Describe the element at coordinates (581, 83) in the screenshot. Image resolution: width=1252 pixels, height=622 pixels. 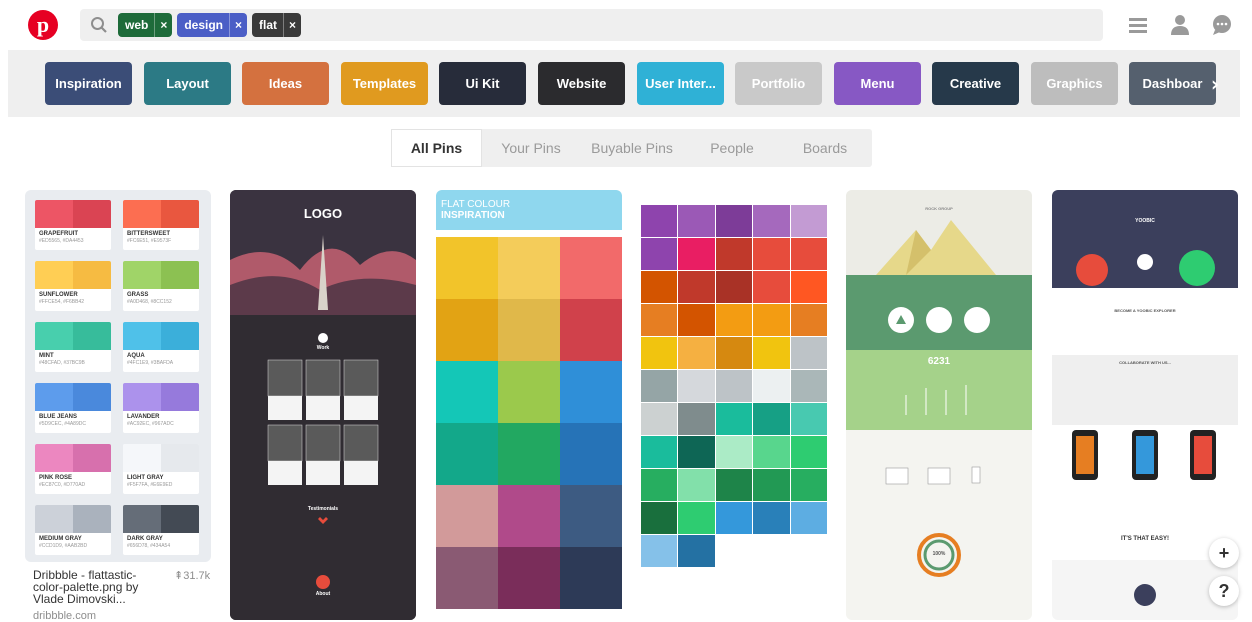
I see `category-website: Website` at that location.